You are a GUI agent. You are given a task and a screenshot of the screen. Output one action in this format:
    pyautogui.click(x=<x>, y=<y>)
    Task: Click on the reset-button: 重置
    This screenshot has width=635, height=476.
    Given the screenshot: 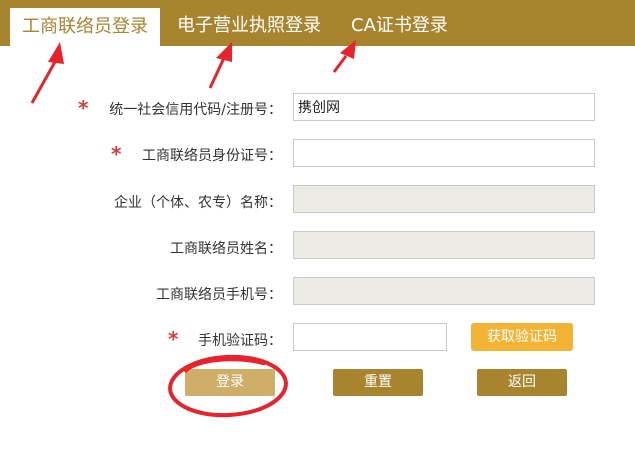 What is the action you would take?
    pyautogui.click(x=378, y=382)
    